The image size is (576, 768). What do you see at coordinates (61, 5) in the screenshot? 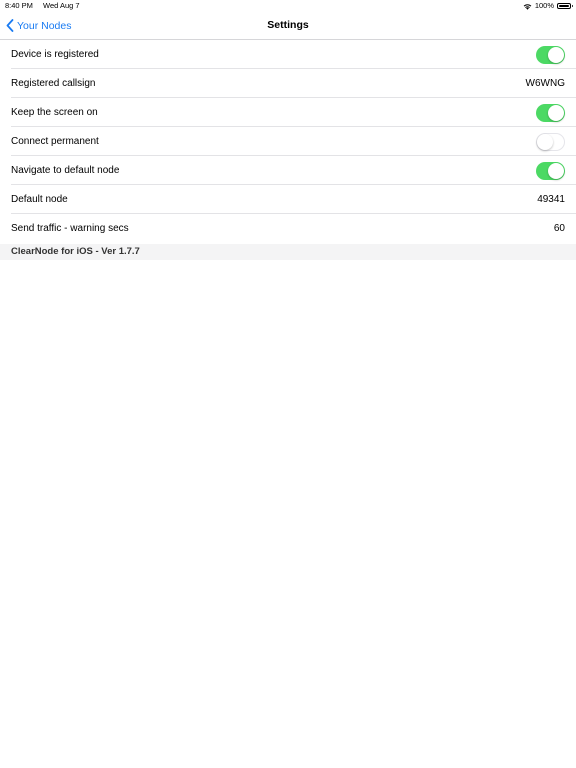
I see `status-date: Wed Aug 7` at bounding box center [61, 5].